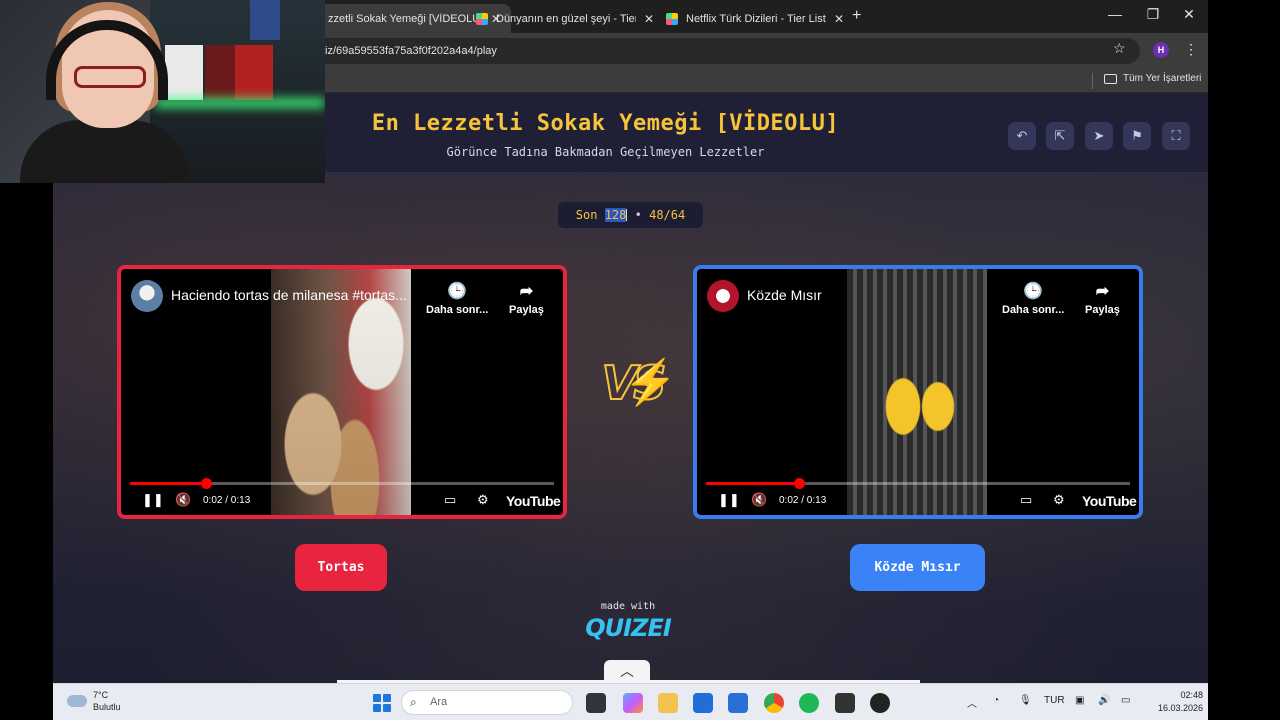 This screenshot has height=720, width=1280. What do you see at coordinates (1162, 78) in the screenshot?
I see `all-bookmarks-label: Tüm Yer İşaretleri` at bounding box center [1162, 78].